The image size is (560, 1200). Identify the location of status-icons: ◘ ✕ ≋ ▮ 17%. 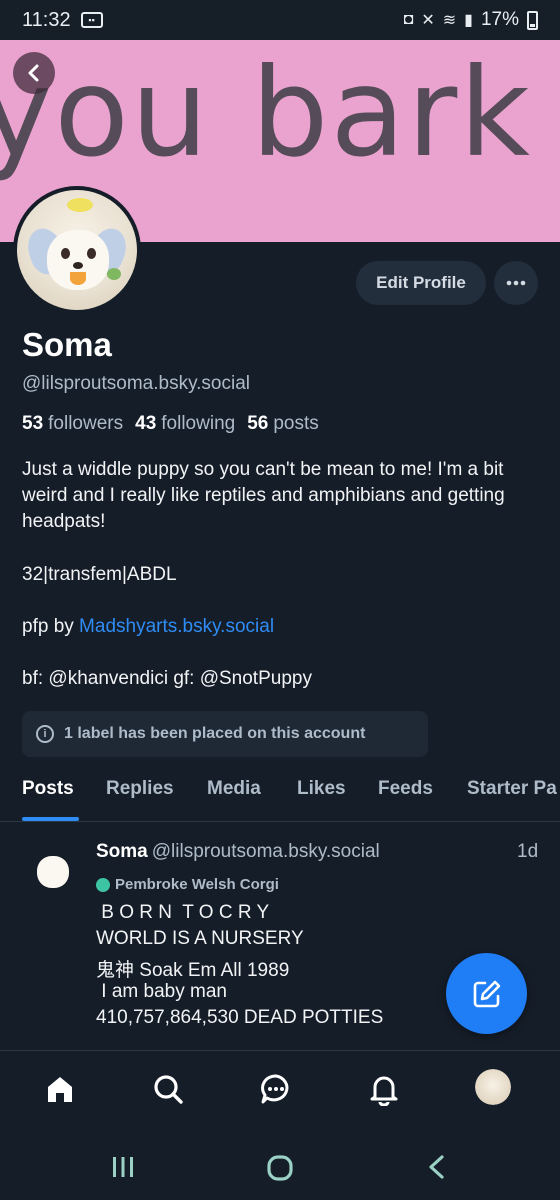
(471, 20).